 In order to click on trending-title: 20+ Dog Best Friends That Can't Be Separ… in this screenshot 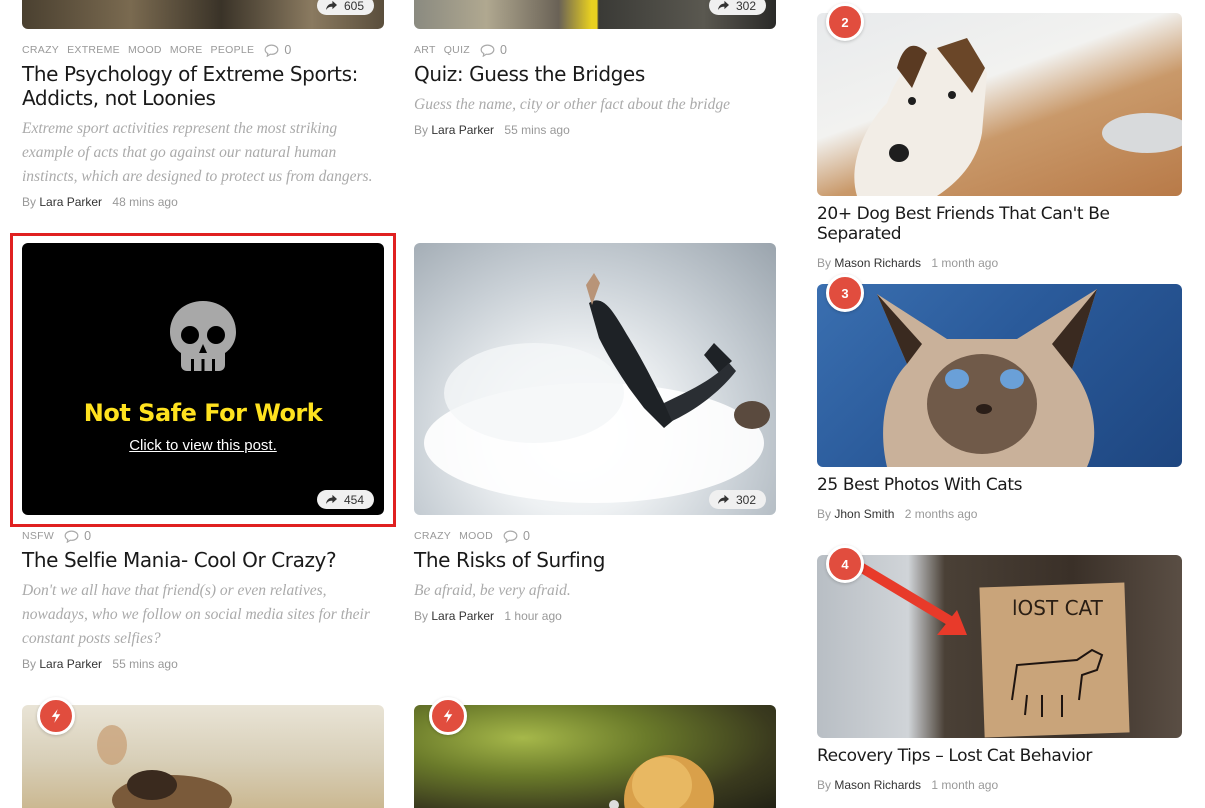, I will do `click(999, 224)`.